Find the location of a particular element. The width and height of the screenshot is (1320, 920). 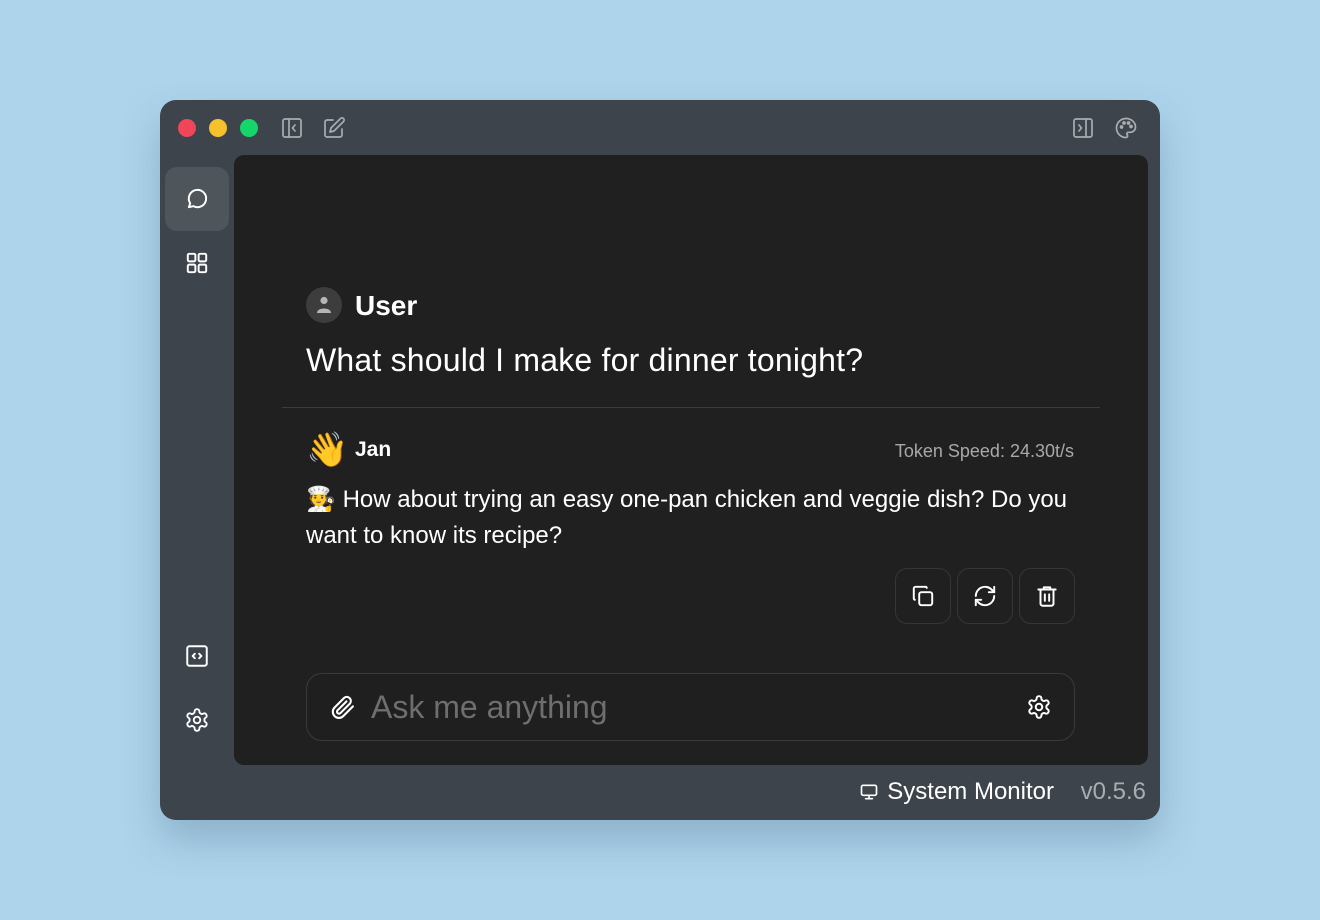

sidebar-item-hub is located at coordinates (197, 263).